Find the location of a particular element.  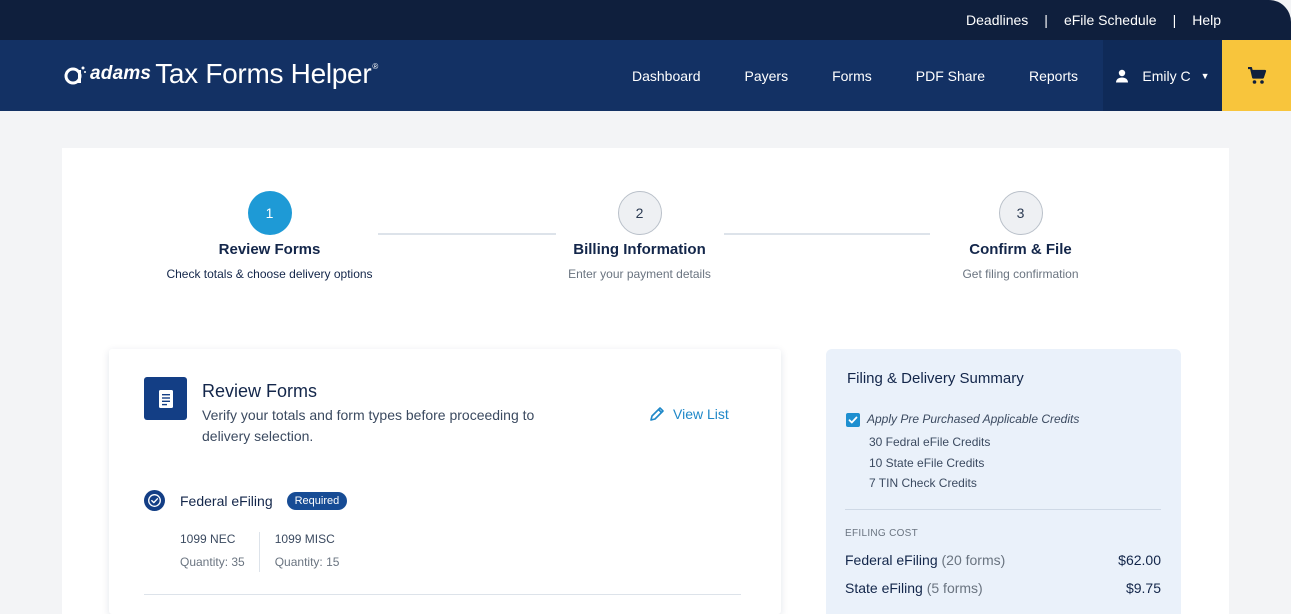

utility-links: Deadlines | eFile Schedule | Help is located at coordinates (1093, 20).